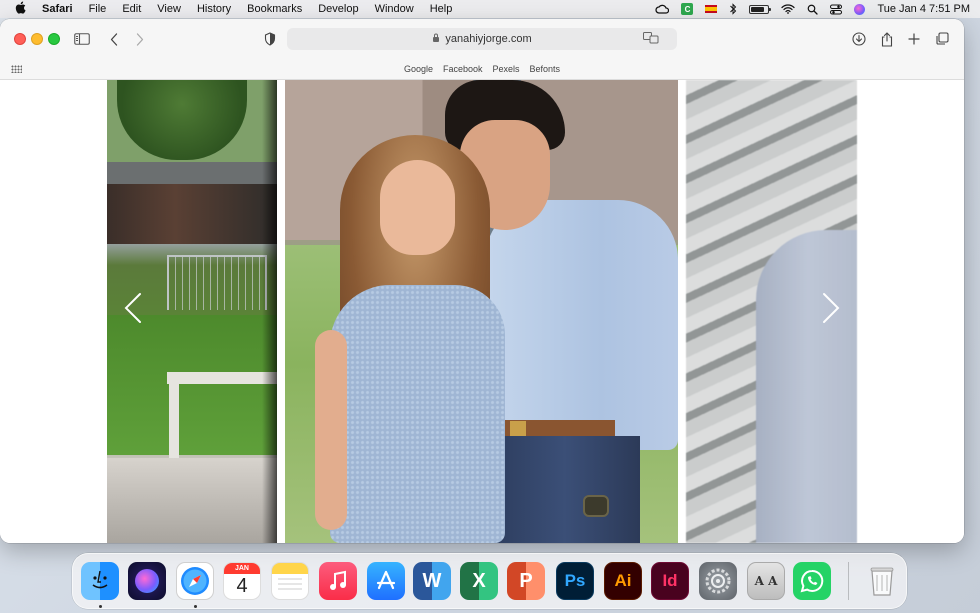 The height and width of the screenshot is (613, 980). I want to click on menu-window: Window, so click(394, 9).